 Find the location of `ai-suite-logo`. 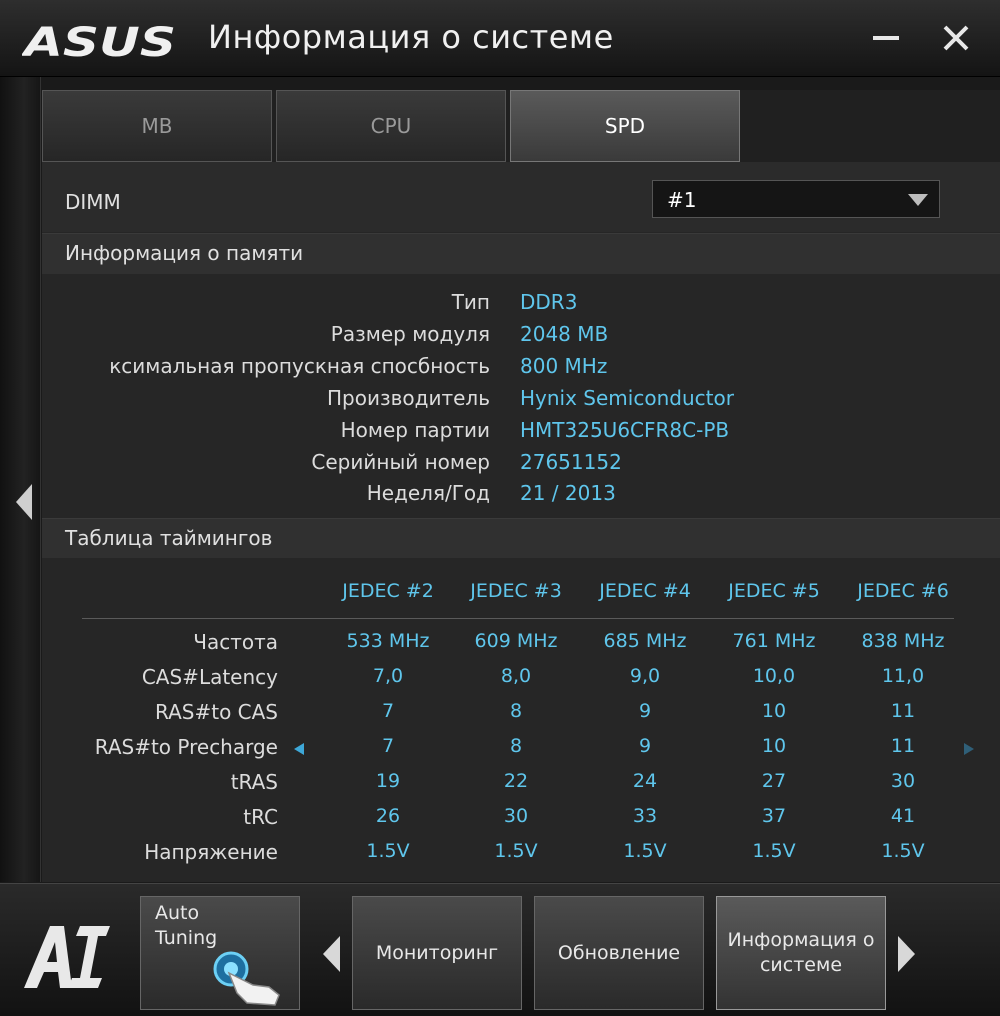

ai-suite-logo is located at coordinates (67, 957).